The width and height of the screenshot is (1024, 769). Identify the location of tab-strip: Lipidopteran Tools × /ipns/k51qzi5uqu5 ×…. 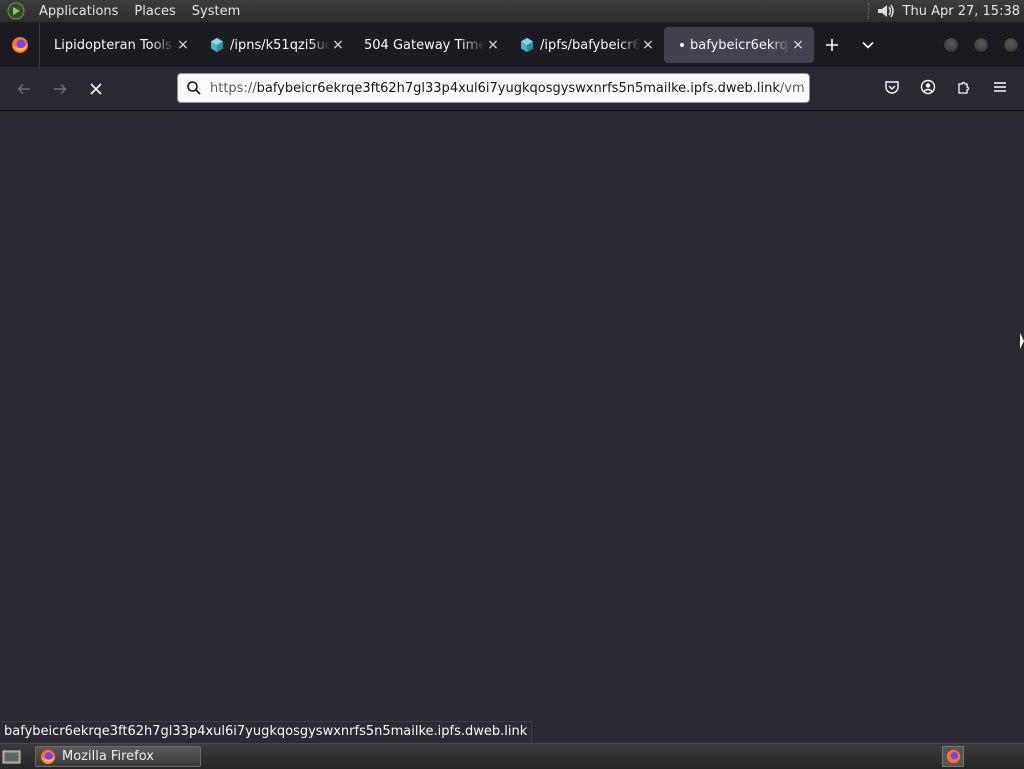
(512, 45).